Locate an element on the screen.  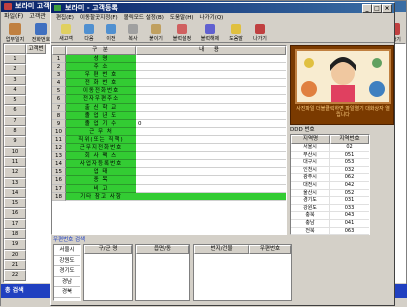
help-icon is located at coordinates (236, 29).